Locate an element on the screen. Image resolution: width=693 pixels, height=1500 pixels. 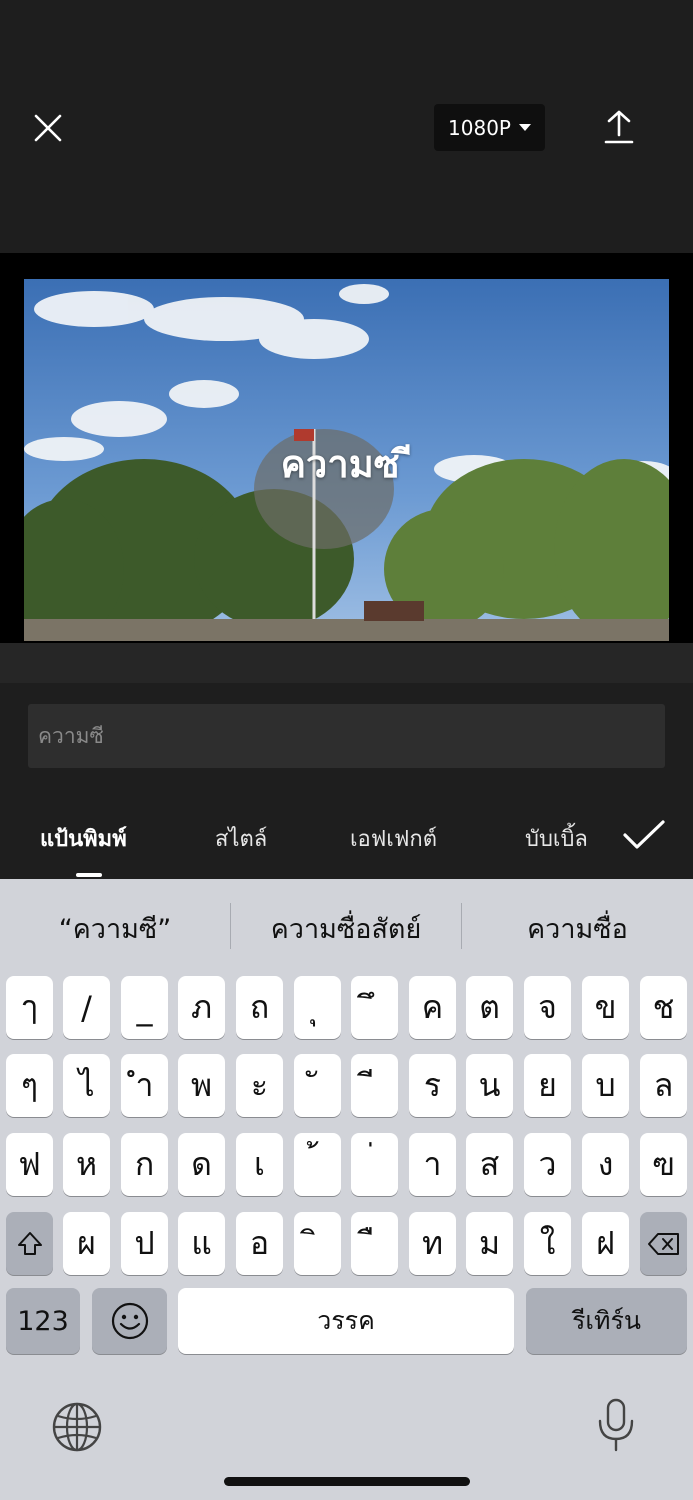
key: ๆ is located at coordinates (29, 1085).